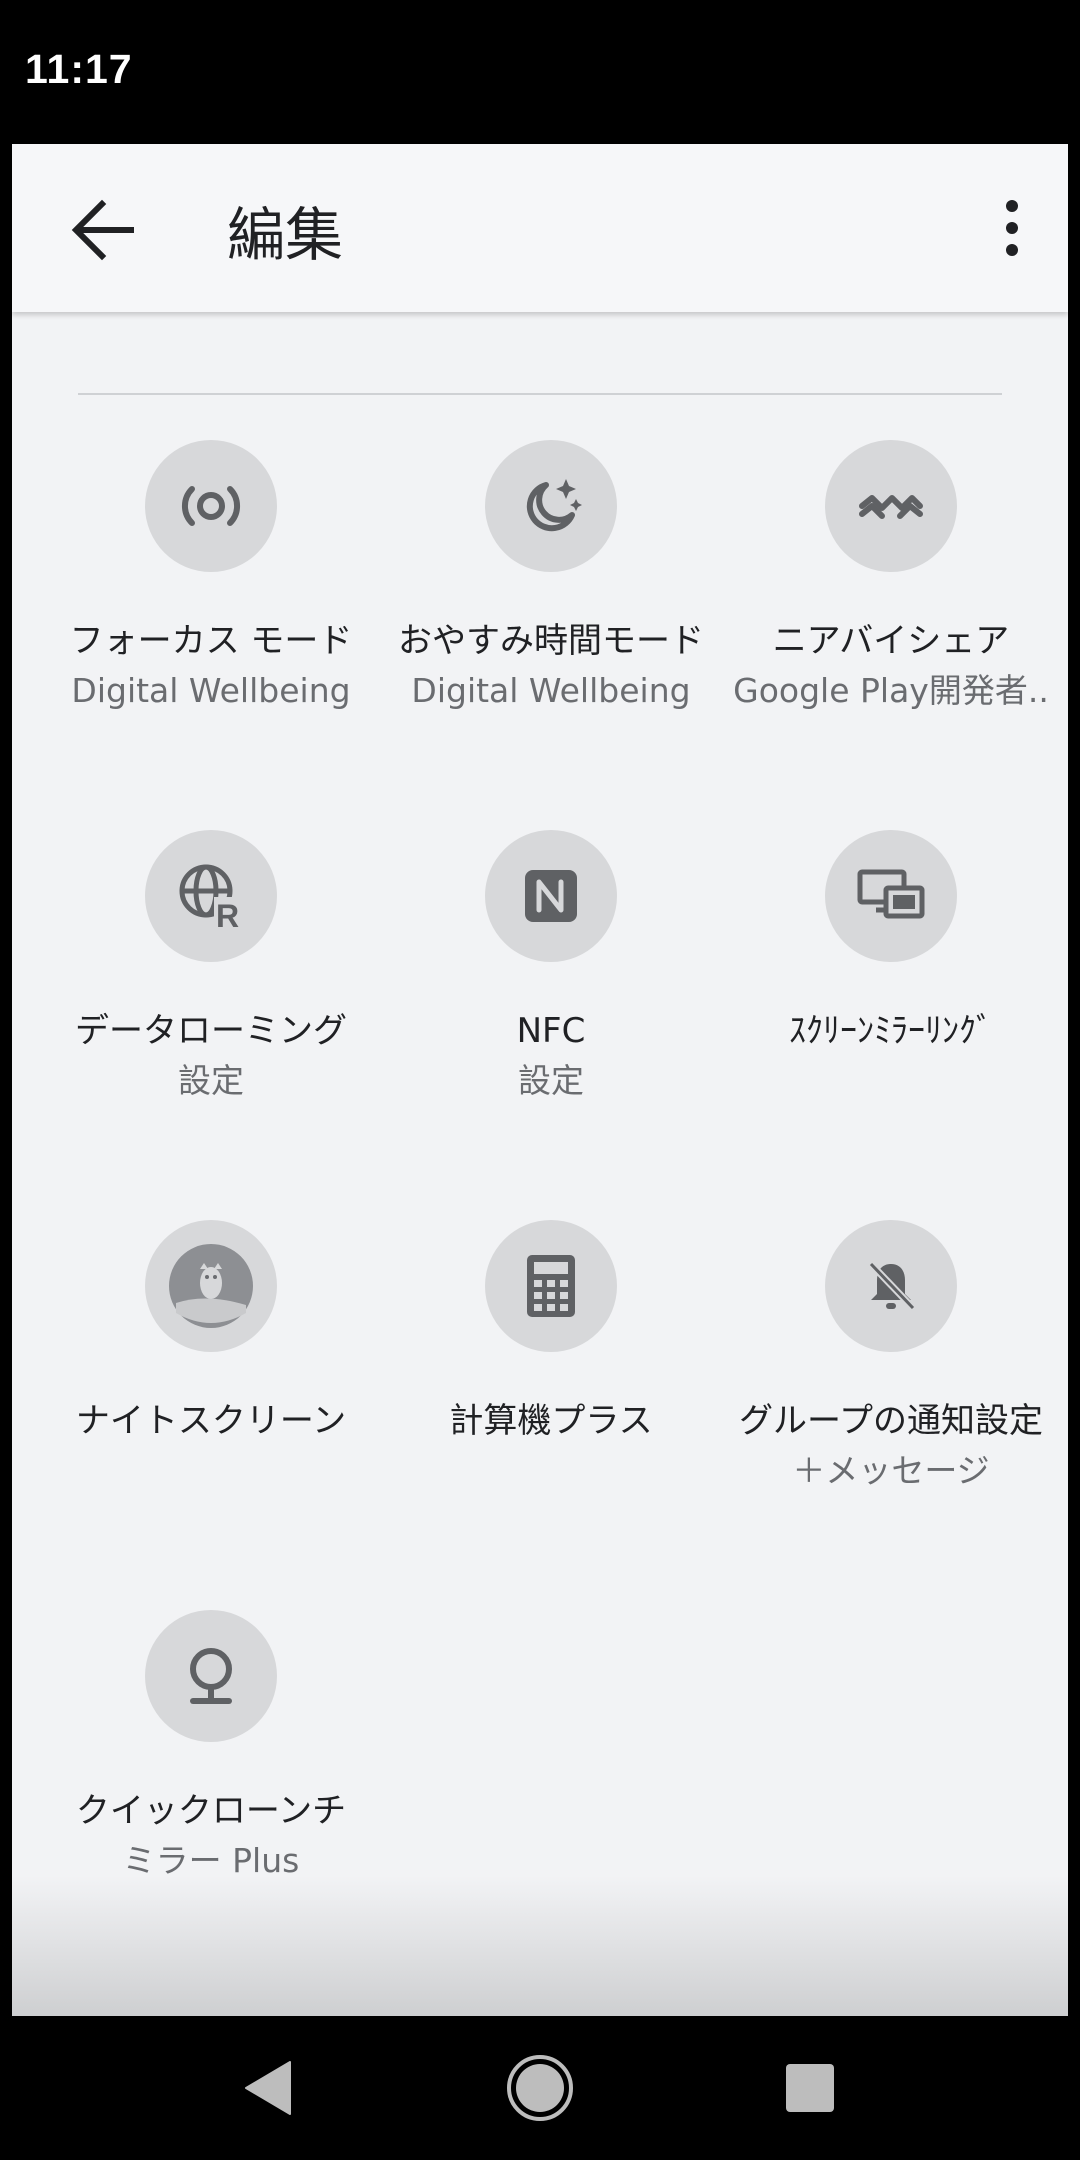 This screenshot has height=2160, width=1080. I want to click on nav-home-icon, so click(540, 2088).